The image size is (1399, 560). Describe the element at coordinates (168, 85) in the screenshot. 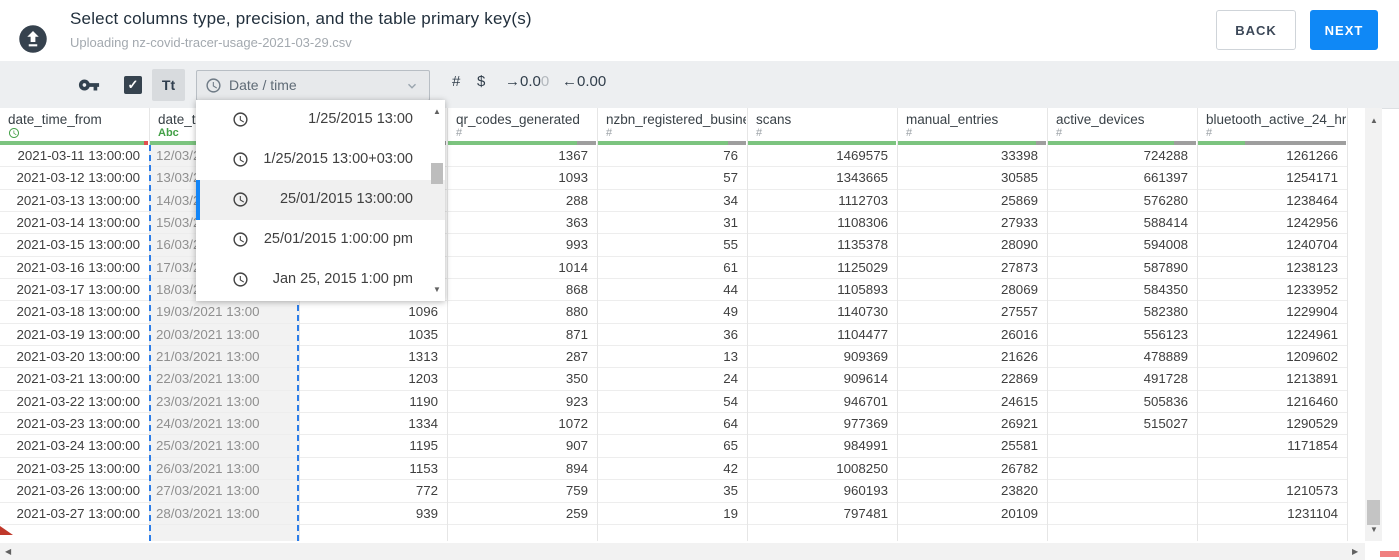

I see `text-type-button: Tt` at that location.